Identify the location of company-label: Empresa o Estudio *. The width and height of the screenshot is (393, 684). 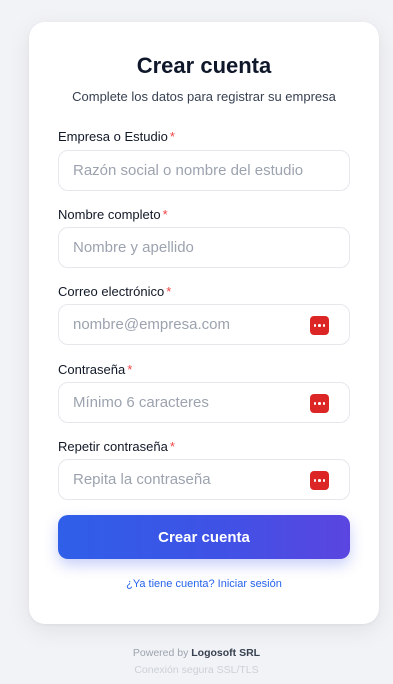
(116, 136).